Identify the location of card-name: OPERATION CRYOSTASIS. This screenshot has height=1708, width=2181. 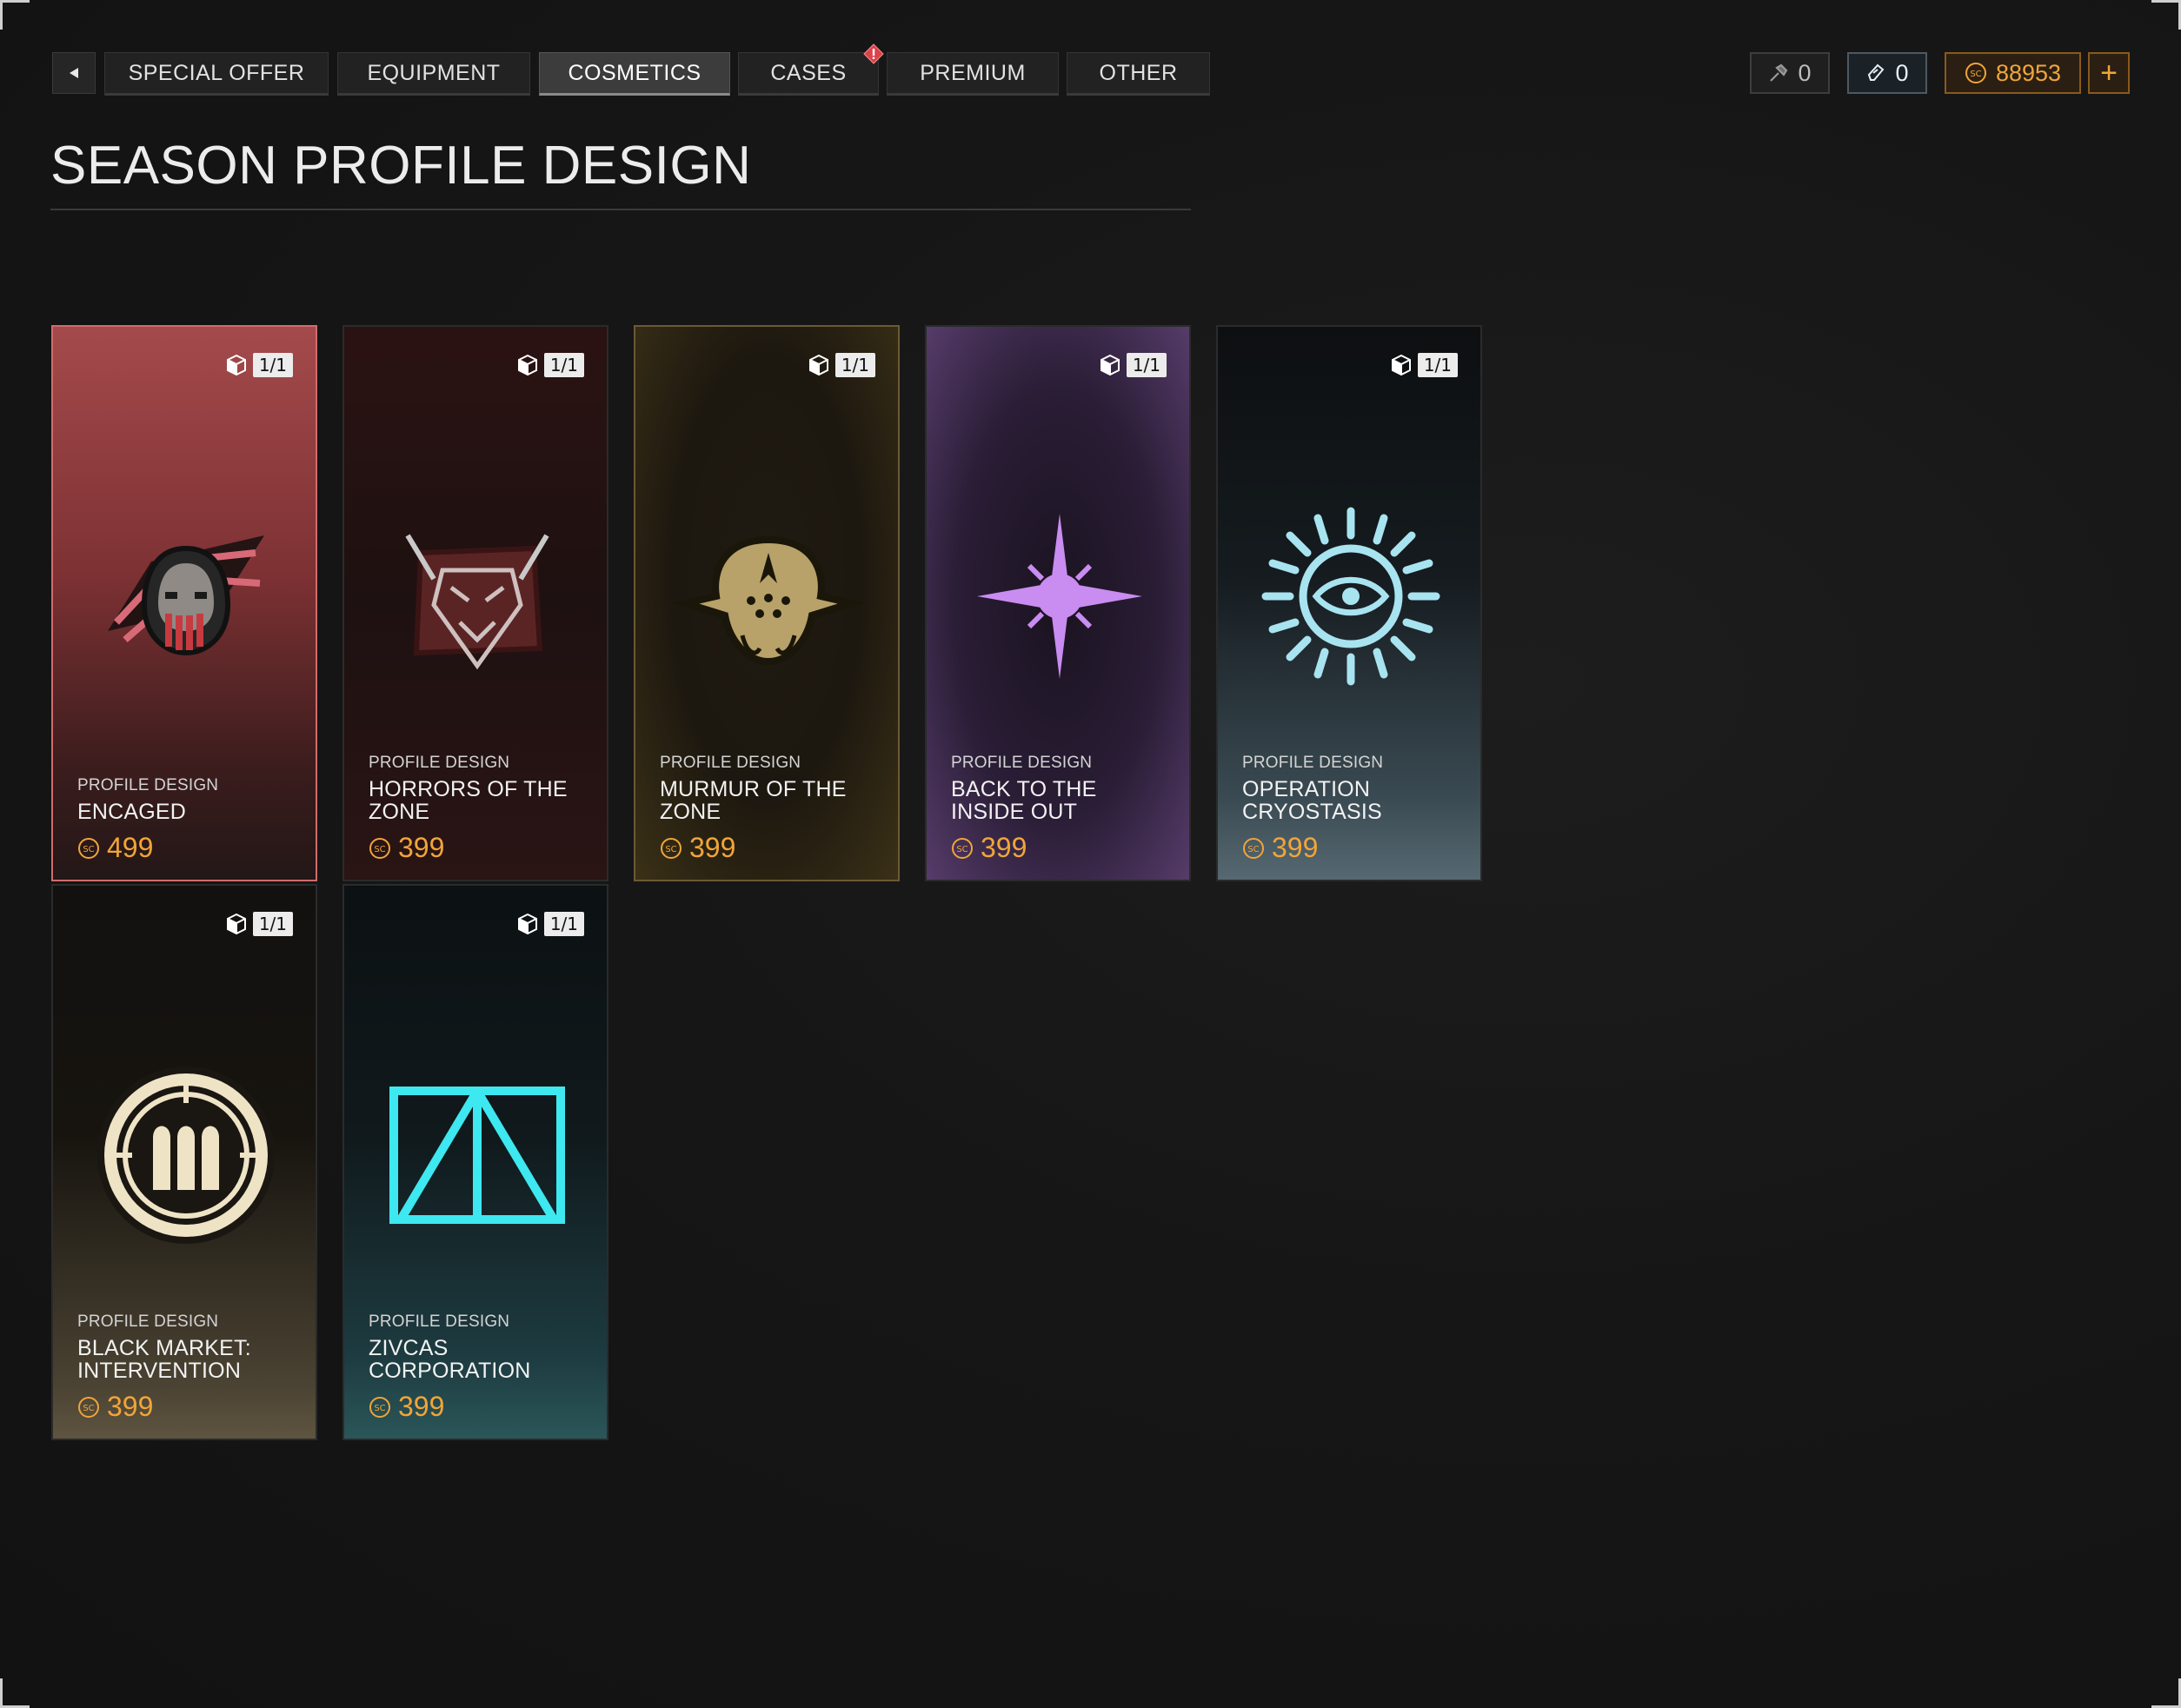
(1312, 800).